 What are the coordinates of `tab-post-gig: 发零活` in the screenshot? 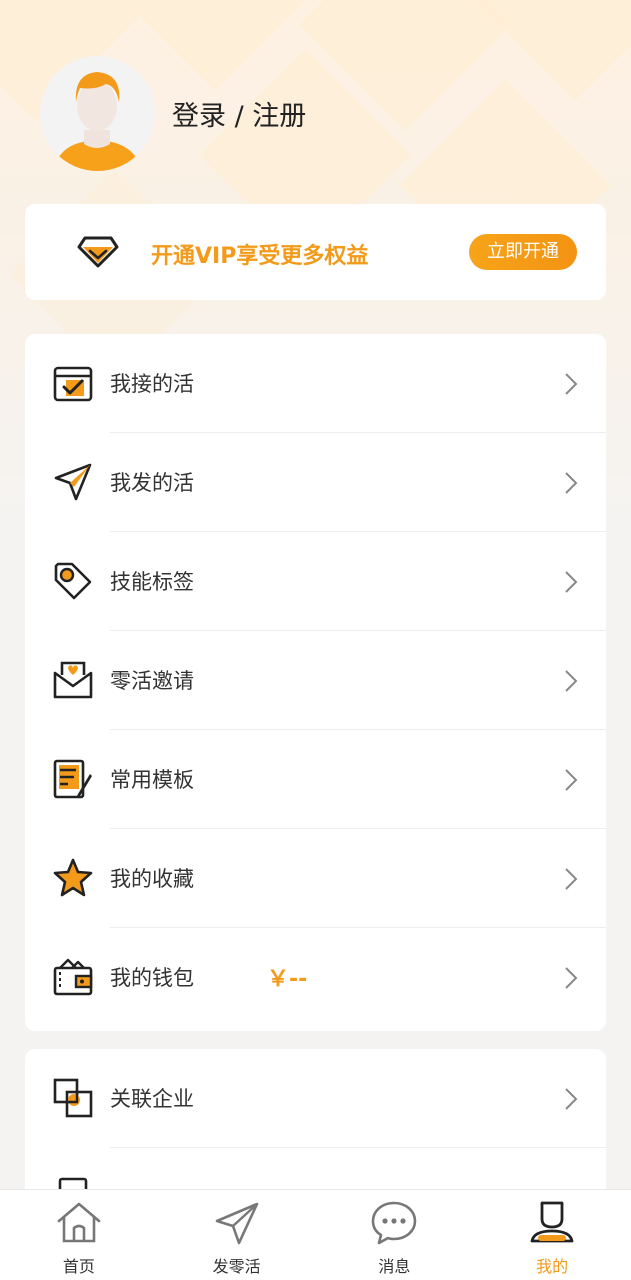 It's located at (237, 1235).